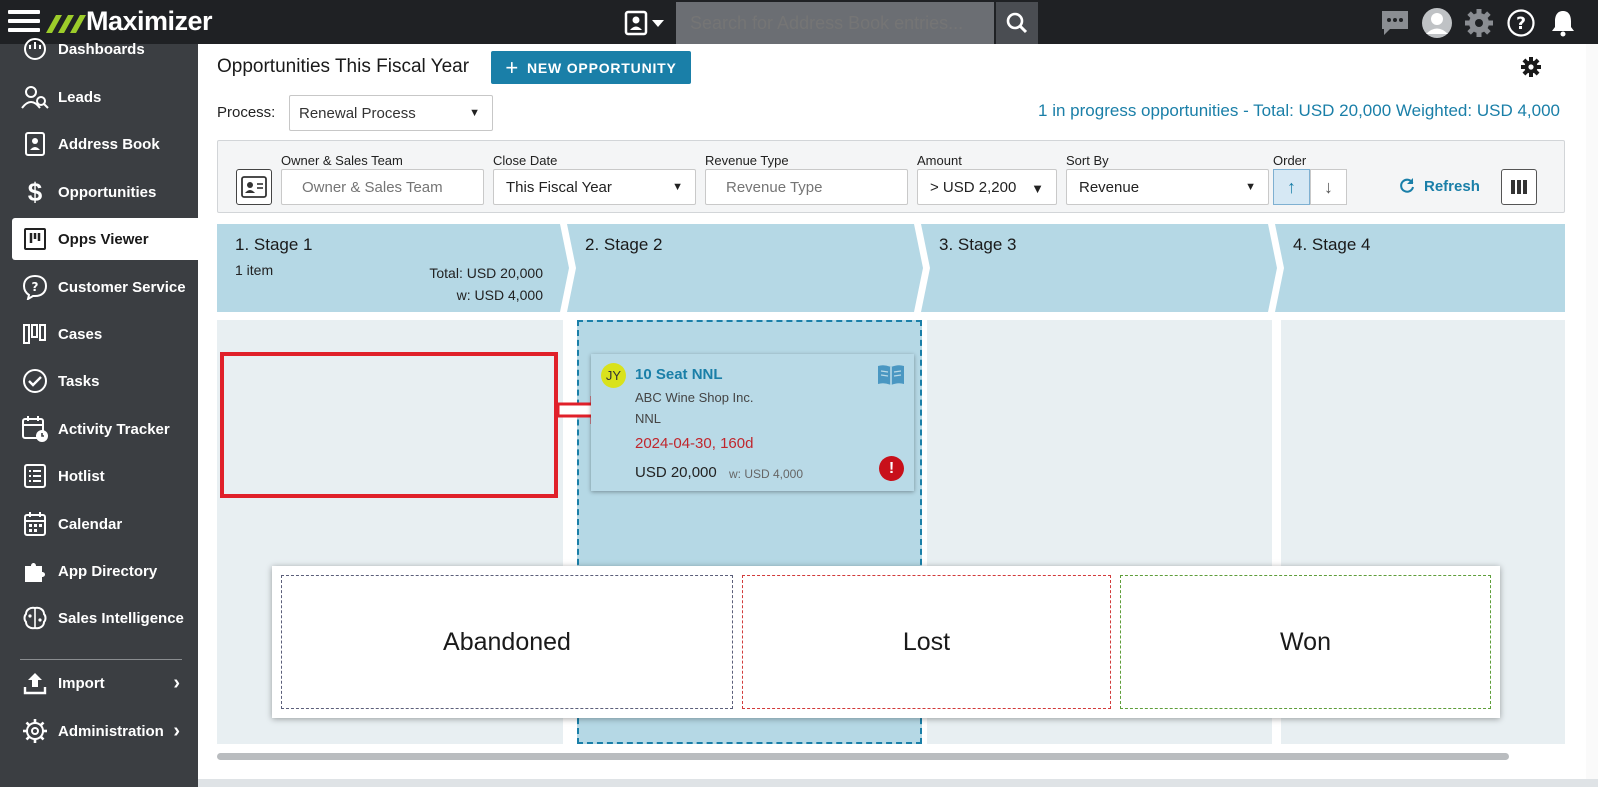  Describe the element at coordinates (1420, 268) in the screenshot. I see `stage-header-4: 4. Stage 4` at that location.